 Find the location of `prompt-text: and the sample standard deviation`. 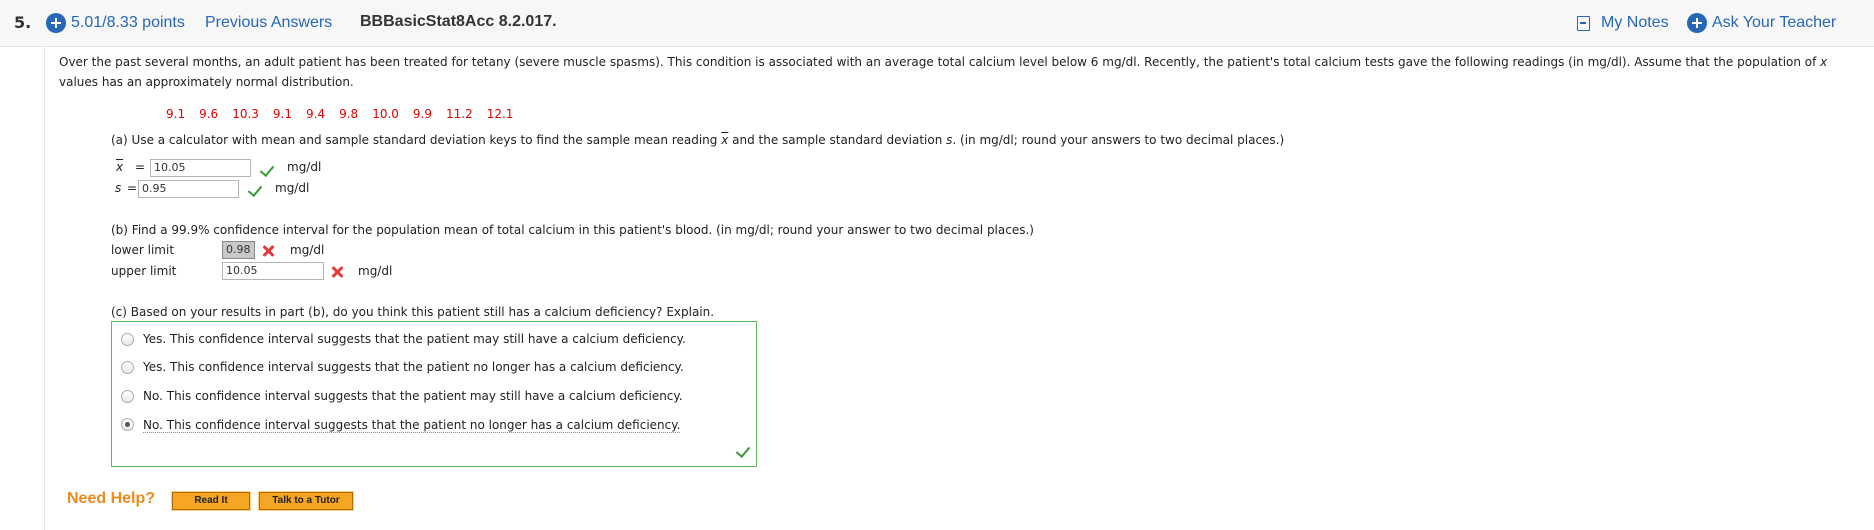

prompt-text: and the sample standard deviation is located at coordinates (837, 140).